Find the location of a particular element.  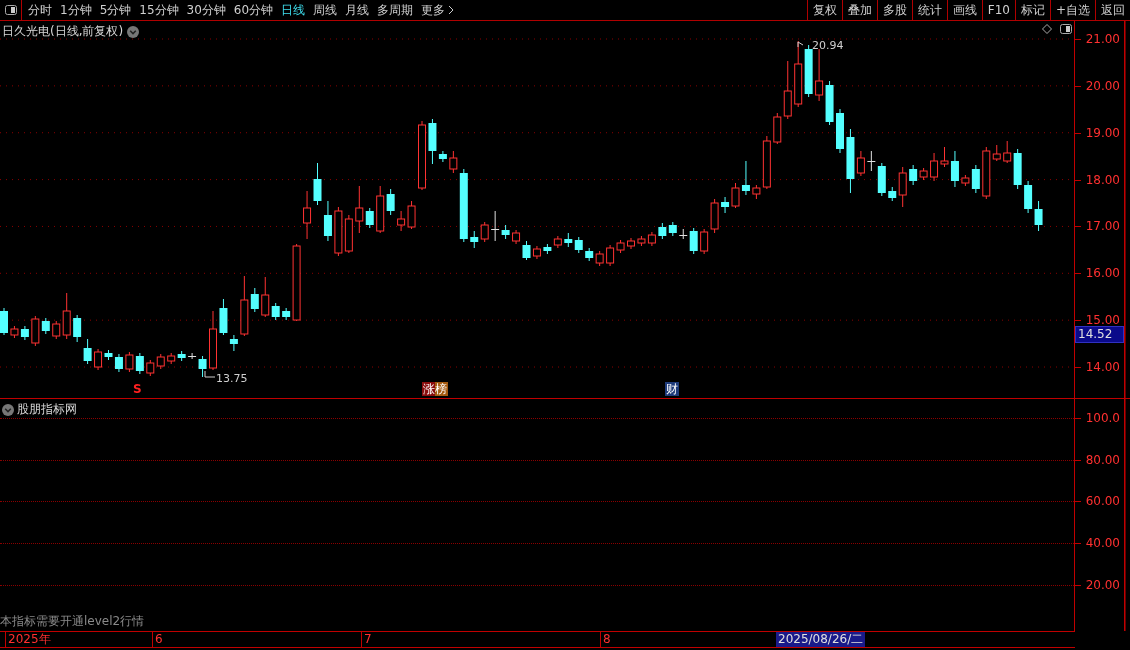

event-marker: 财 is located at coordinates (672, 389).